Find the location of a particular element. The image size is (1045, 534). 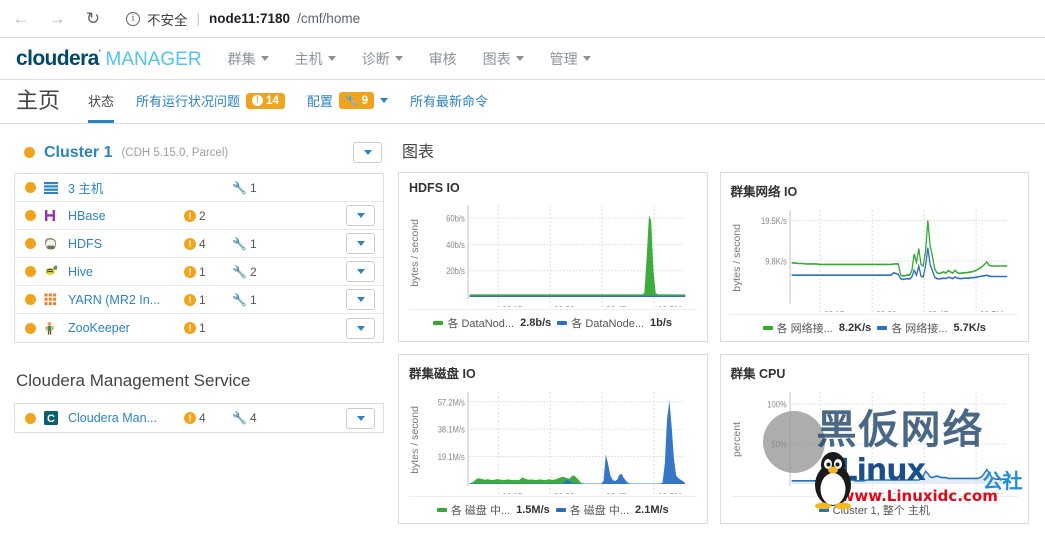

service-row: C Cloudera Man... ! 4 🔧 4 is located at coordinates (199, 418).